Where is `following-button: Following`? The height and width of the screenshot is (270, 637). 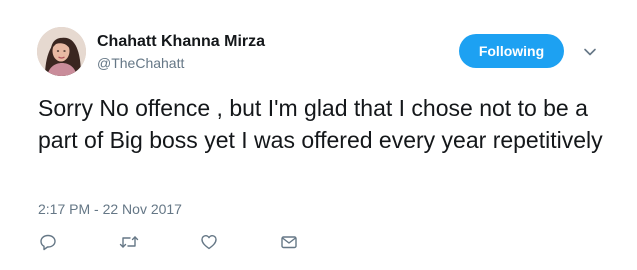
following-button: Following is located at coordinates (511, 51).